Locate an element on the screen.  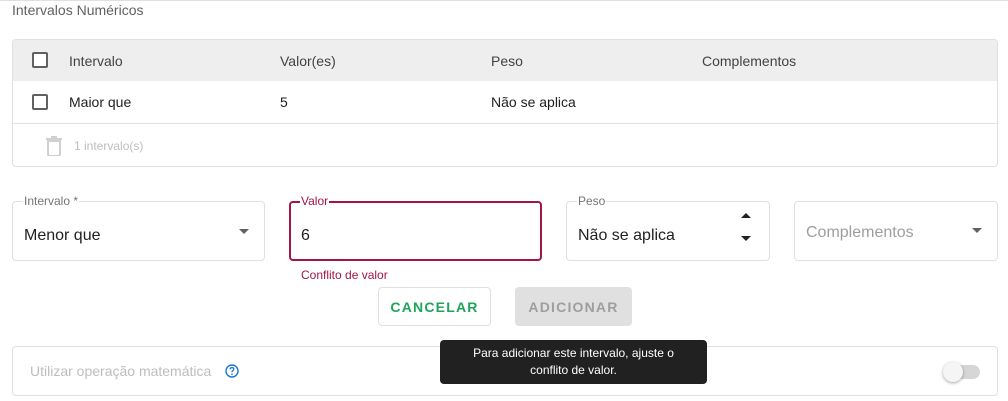
row-checkbox-icon is located at coordinates (40, 102).